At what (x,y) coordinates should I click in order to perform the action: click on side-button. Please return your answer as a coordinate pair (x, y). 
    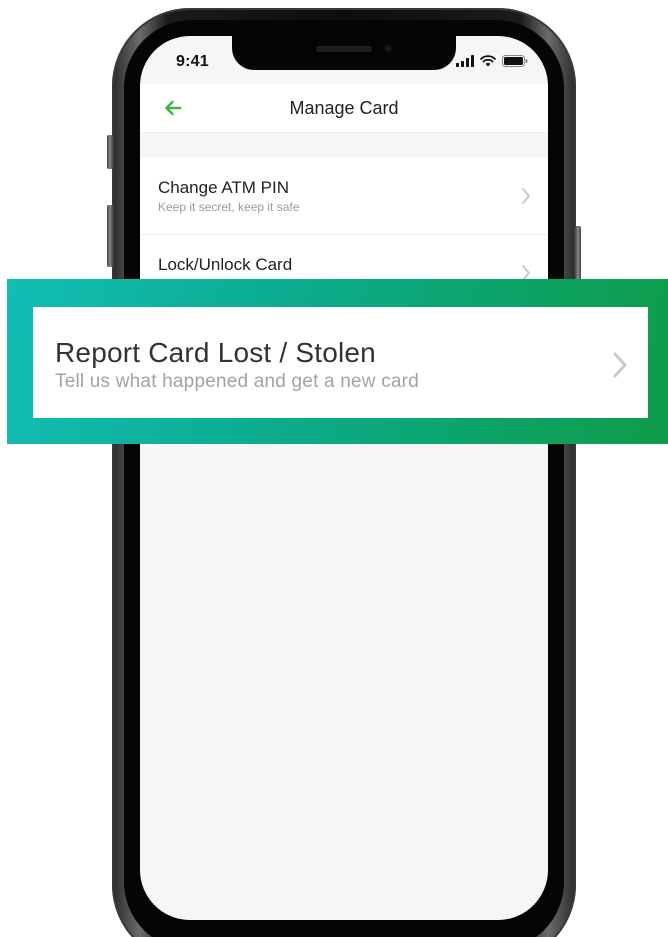
    Looking at the image, I should click on (110, 152).